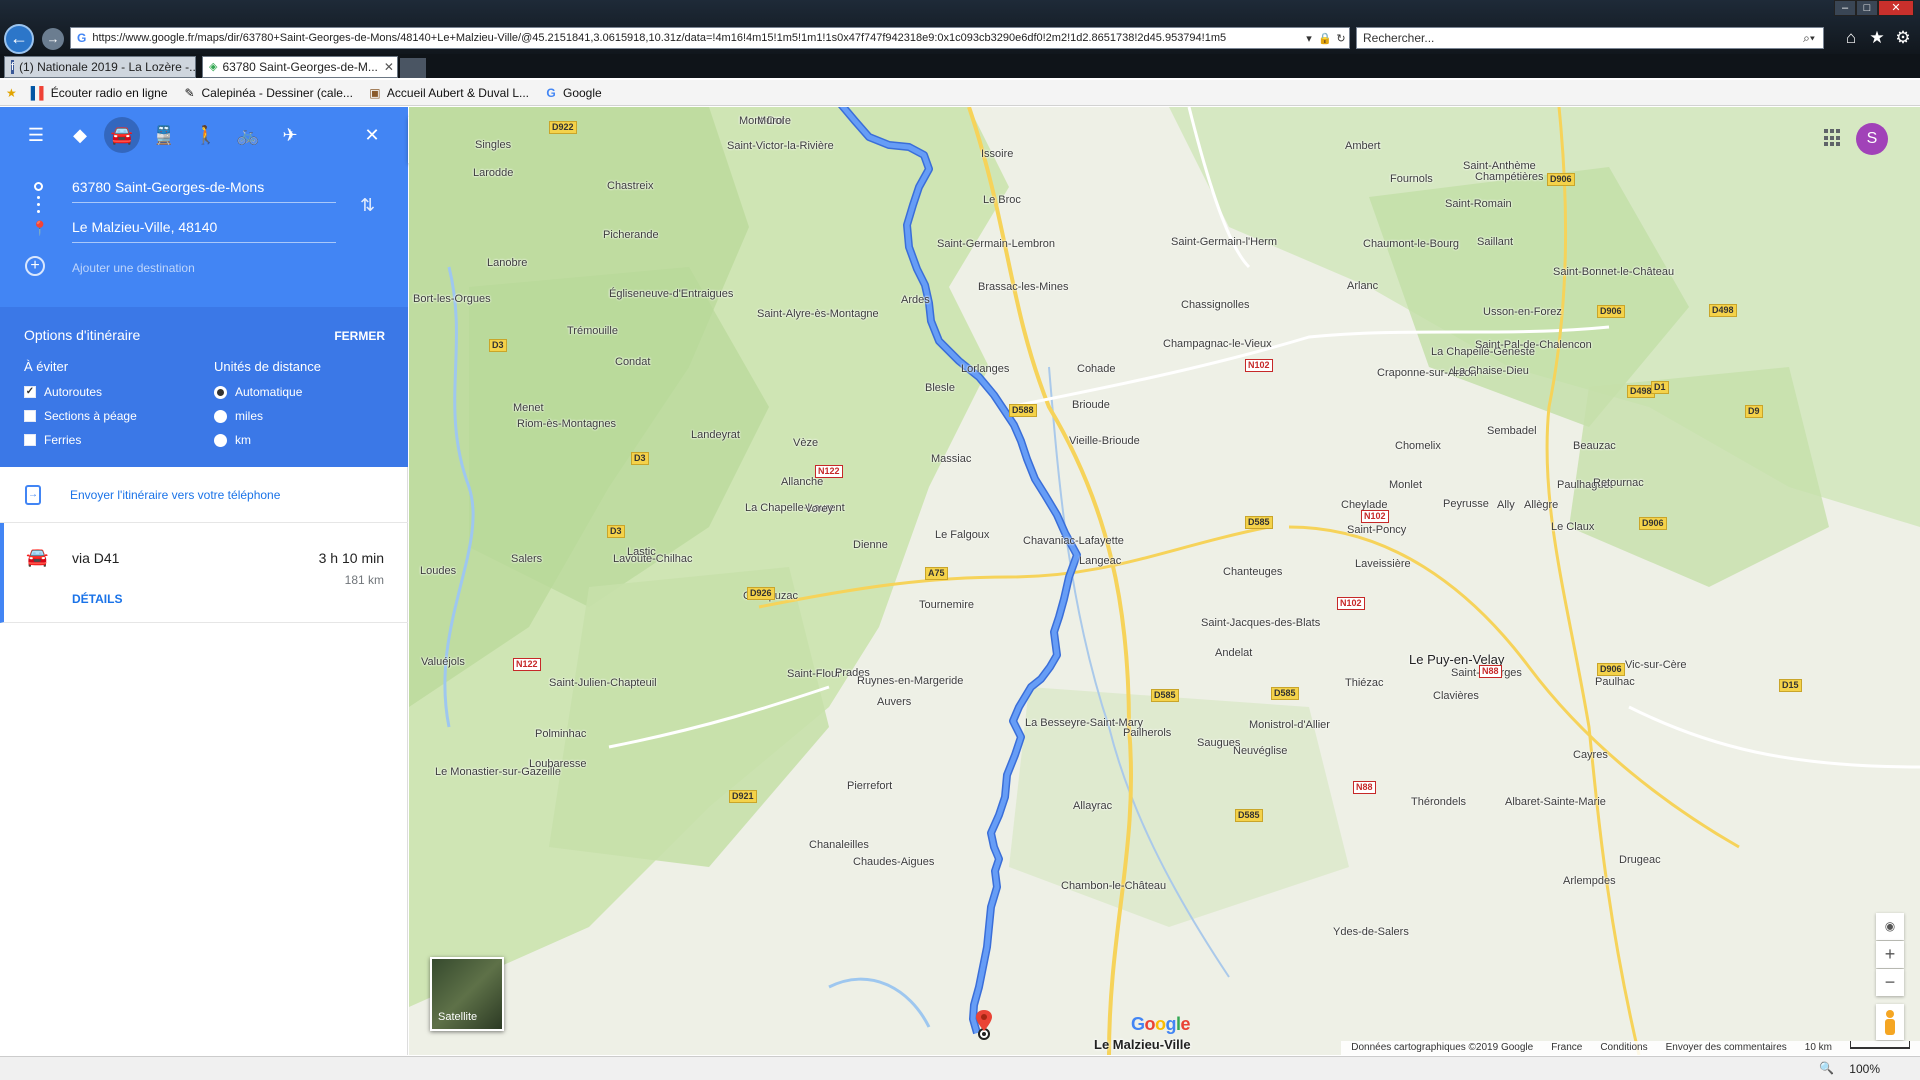 This screenshot has width=1920, height=1080. Describe the element at coordinates (443, 662) in the screenshot. I see `place-label: Valuéjols` at that location.